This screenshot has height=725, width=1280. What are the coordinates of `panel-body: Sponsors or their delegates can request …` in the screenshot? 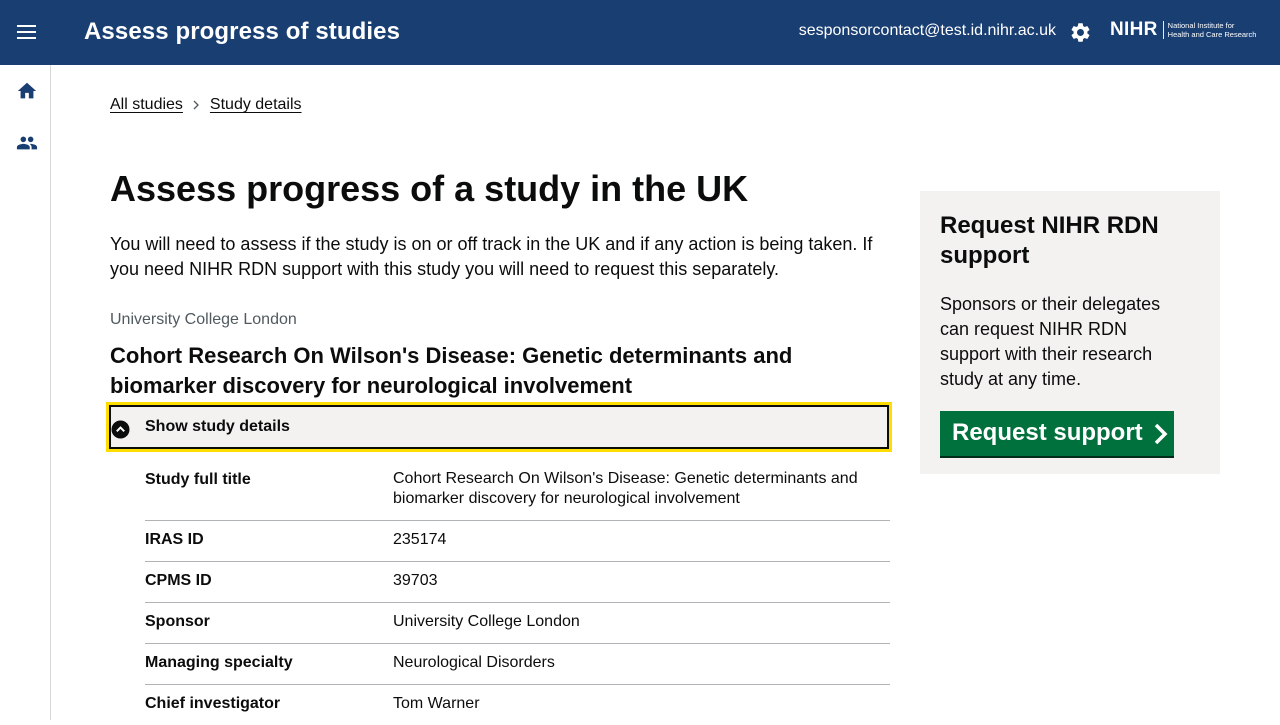 It's located at (1050, 341).